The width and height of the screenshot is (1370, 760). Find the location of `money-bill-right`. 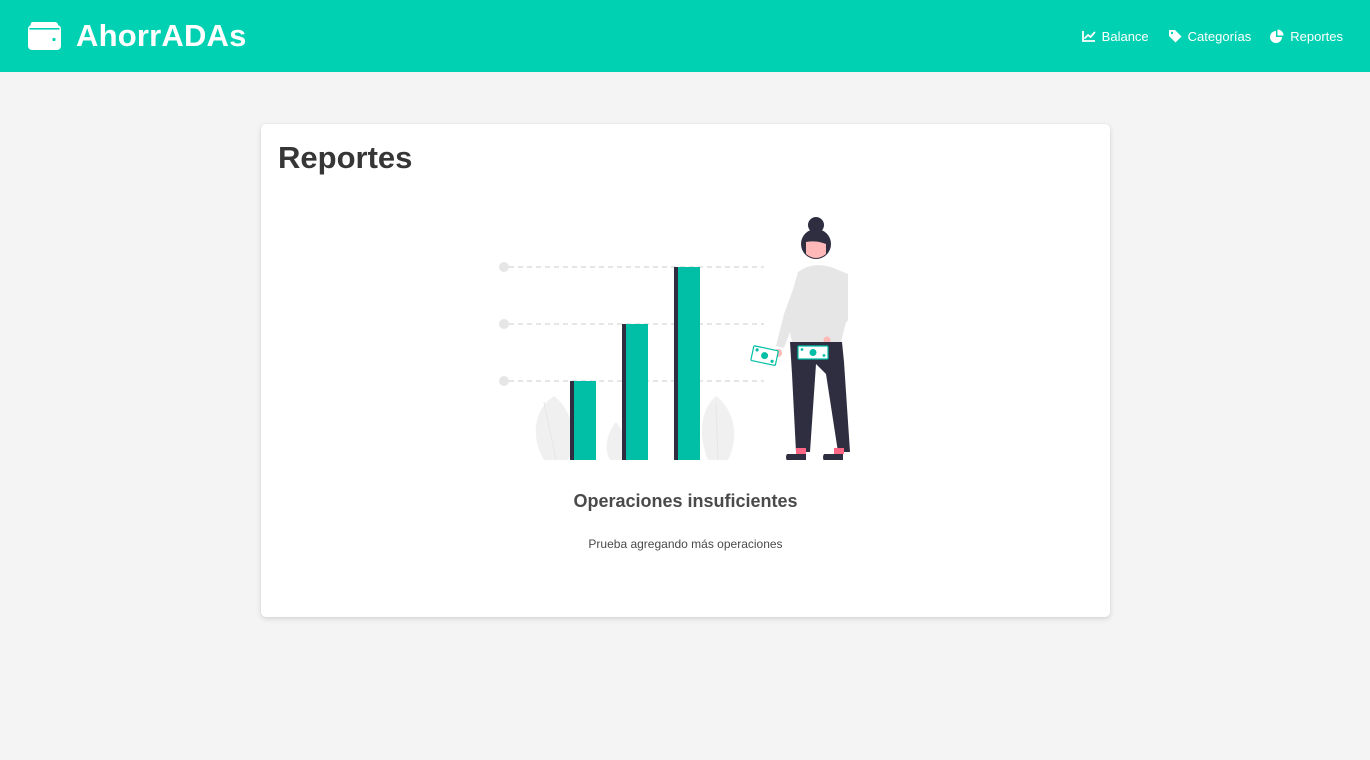

money-bill-right is located at coordinates (813, 352).